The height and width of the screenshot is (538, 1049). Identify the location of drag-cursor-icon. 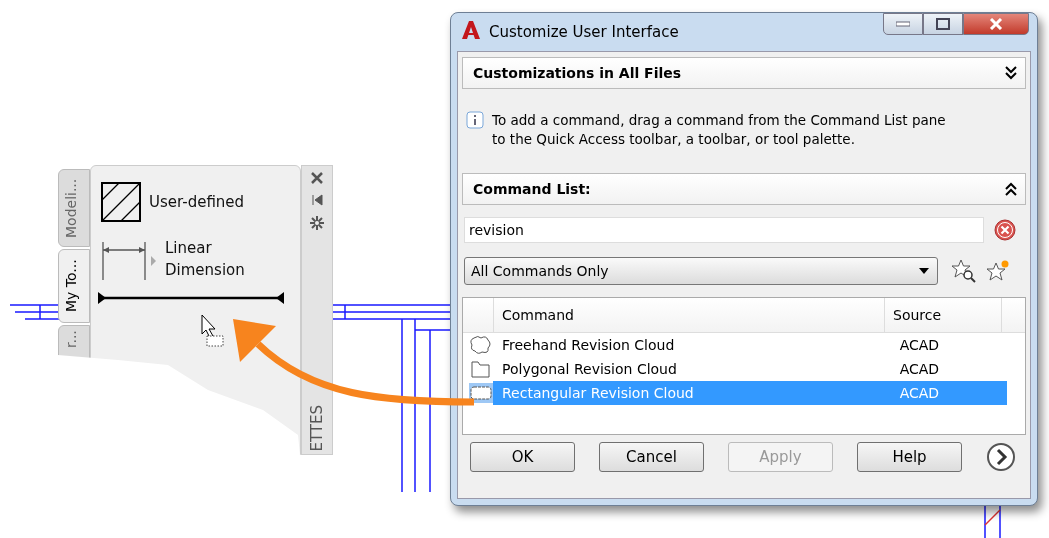
(213, 331).